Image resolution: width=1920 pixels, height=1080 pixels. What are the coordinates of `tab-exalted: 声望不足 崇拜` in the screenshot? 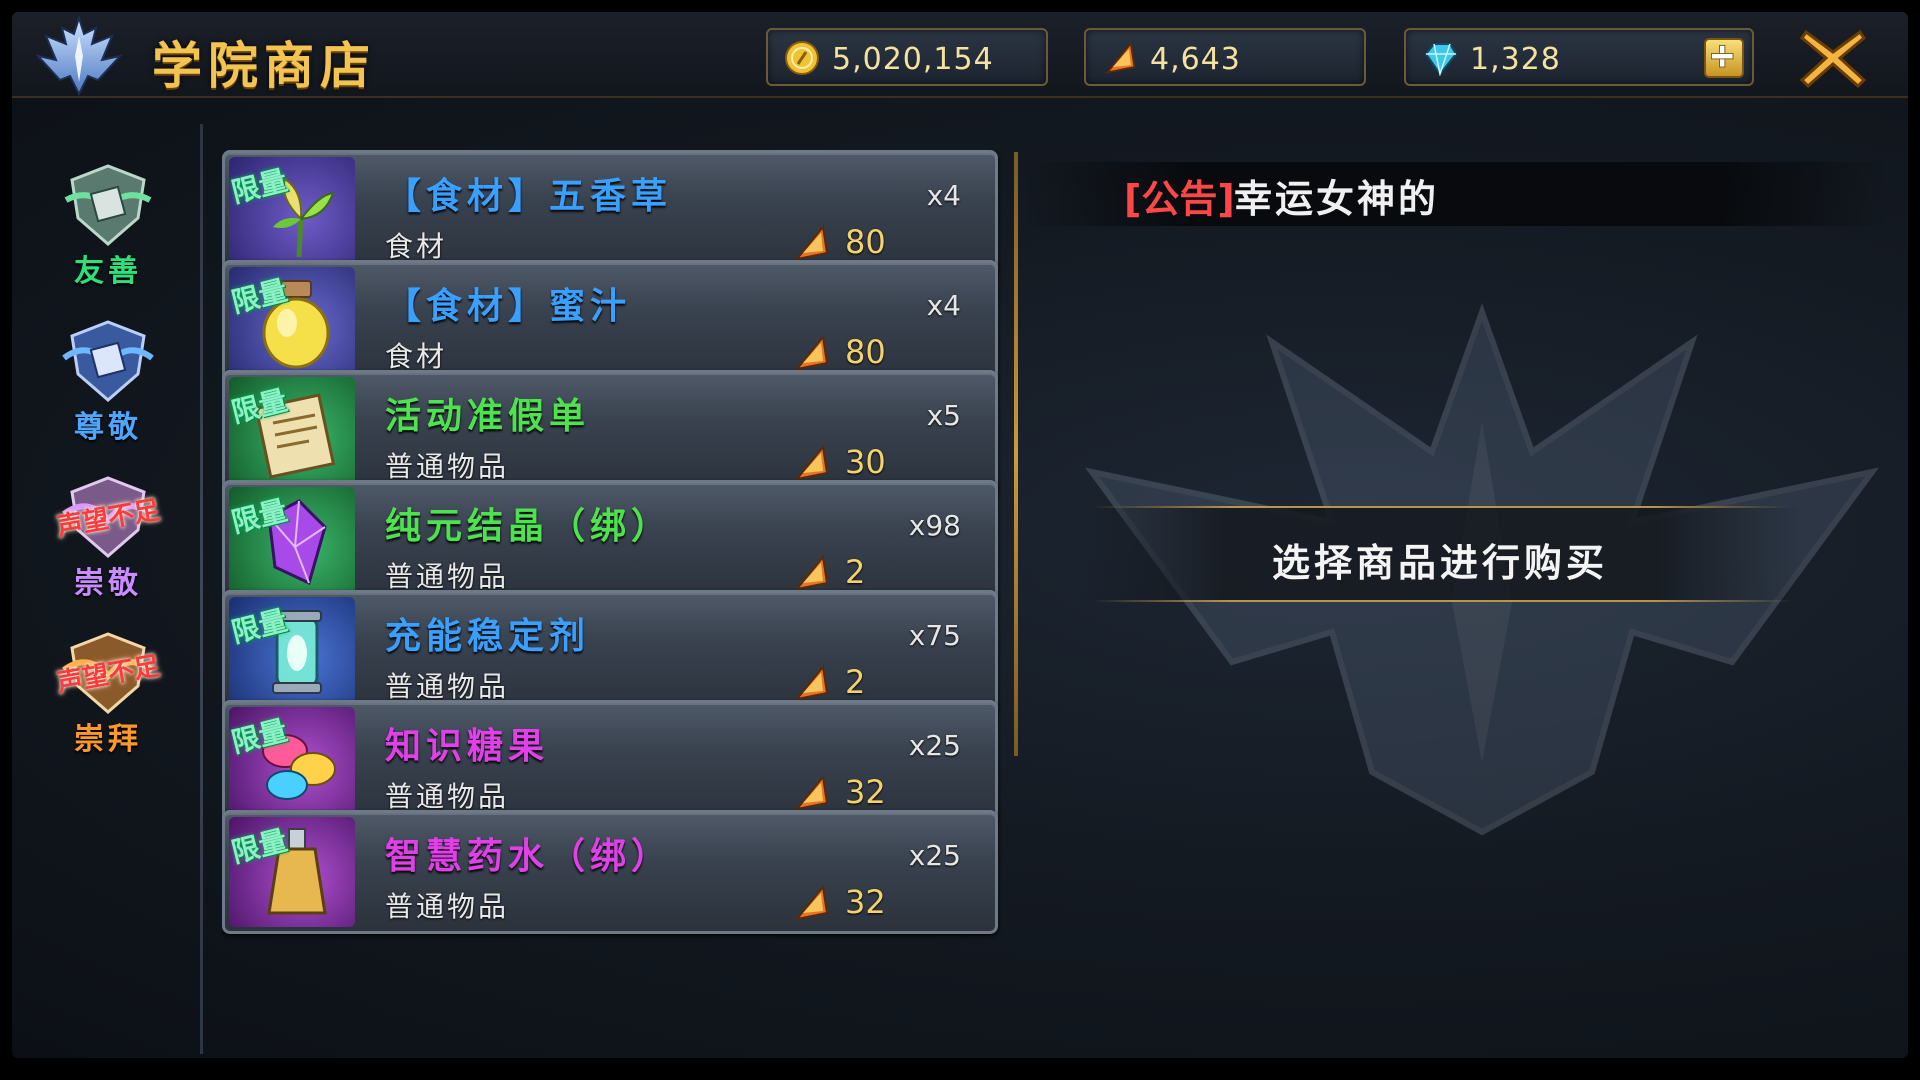 It's located at (108, 693).